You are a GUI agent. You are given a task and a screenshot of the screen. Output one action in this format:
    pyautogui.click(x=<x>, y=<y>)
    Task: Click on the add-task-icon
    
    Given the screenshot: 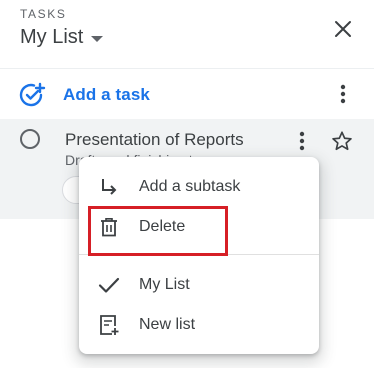 What is the action you would take?
    pyautogui.click(x=32, y=94)
    